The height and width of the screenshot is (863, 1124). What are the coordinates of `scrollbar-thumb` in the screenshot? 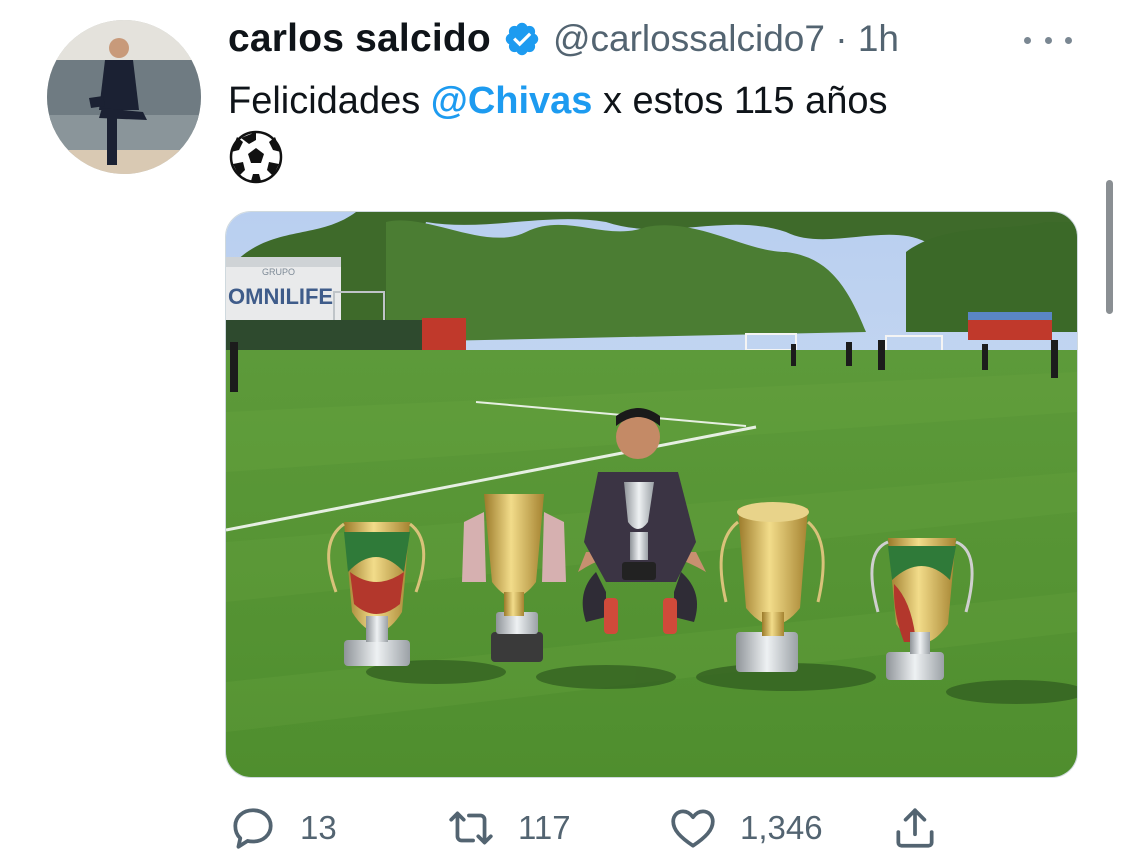 It's located at (1109, 247).